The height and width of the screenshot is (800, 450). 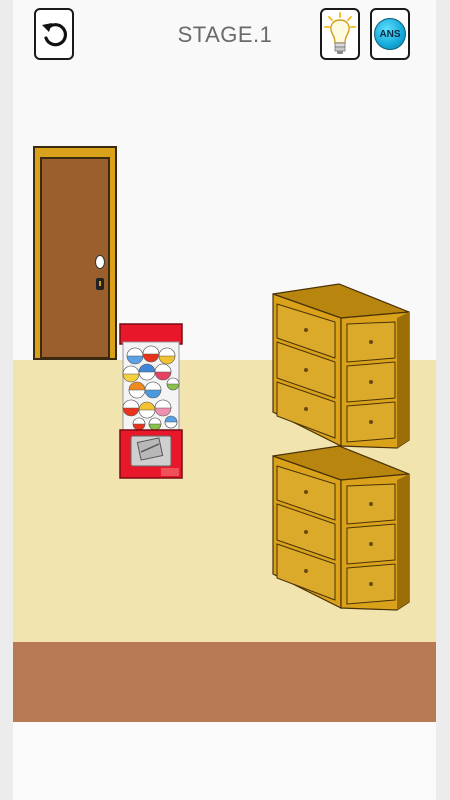 I want to click on hint-button, so click(x=340, y=34).